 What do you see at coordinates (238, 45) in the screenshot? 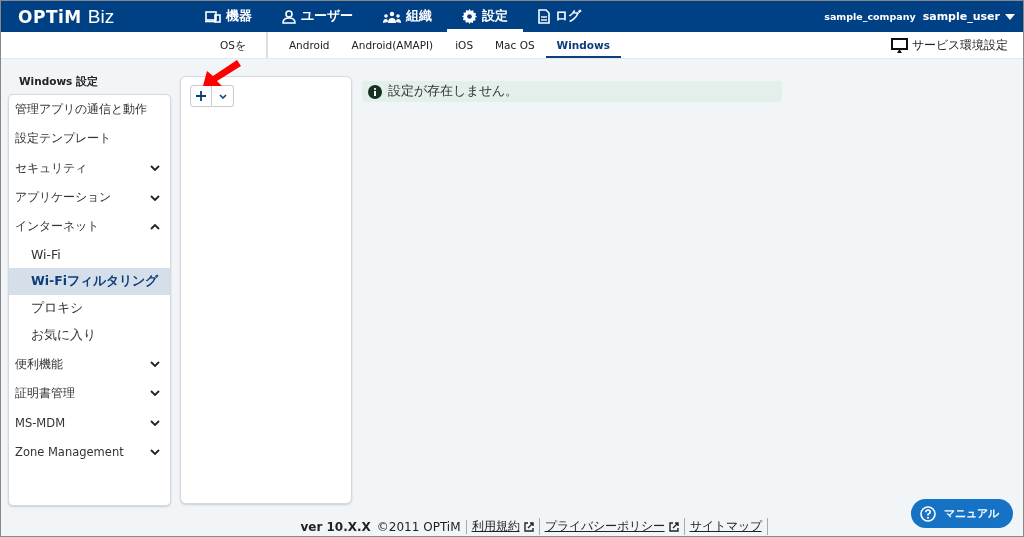
I see `os-tab: OSを` at bounding box center [238, 45].